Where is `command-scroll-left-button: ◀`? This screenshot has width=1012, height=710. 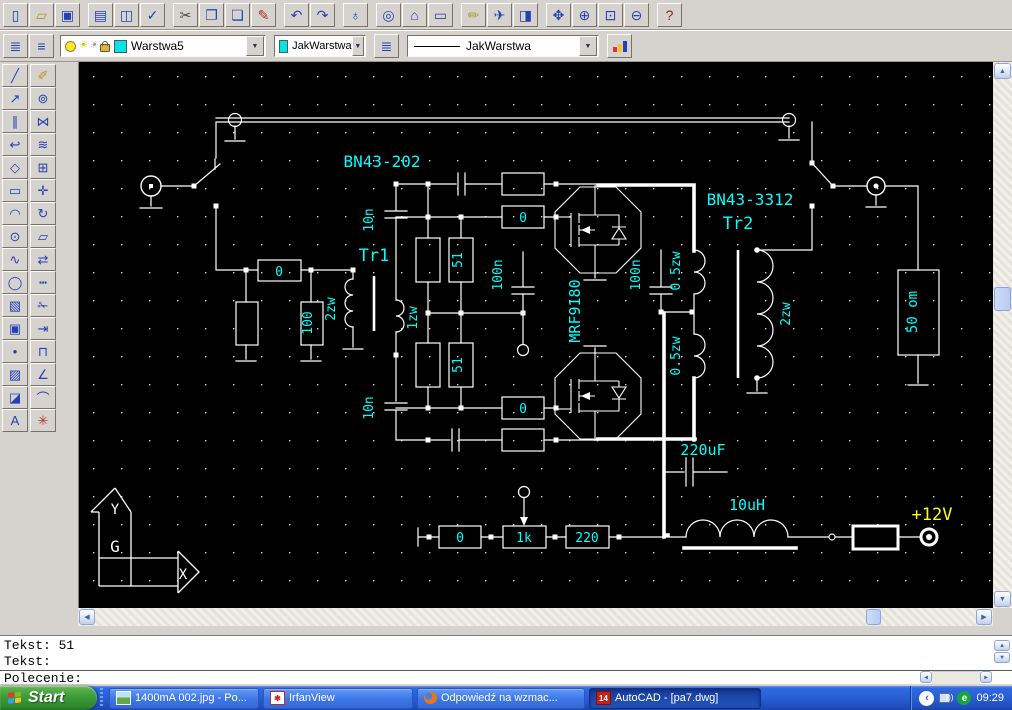
command-scroll-left-button: ◀ is located at coordinates (926, 677).